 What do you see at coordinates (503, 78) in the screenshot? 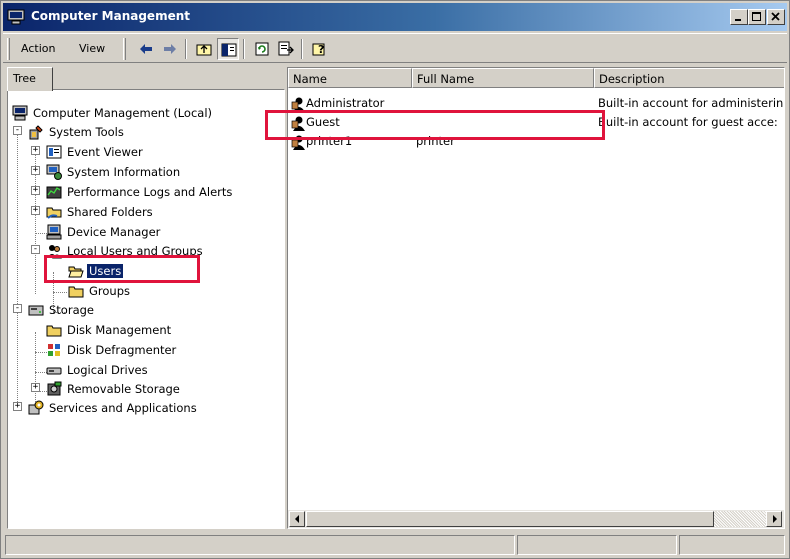
I see `column-header-full-name: Full Name` at bounding box center [503, 78].